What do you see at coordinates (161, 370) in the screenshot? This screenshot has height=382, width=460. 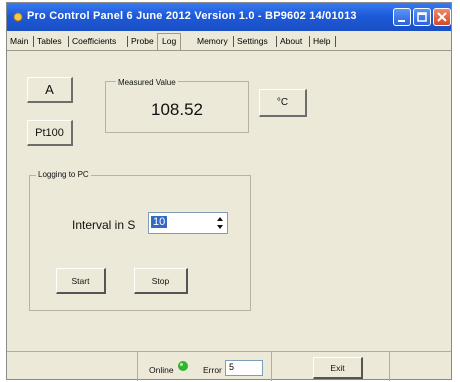 I see `online-label: Online` at bounding box center [161, 370].